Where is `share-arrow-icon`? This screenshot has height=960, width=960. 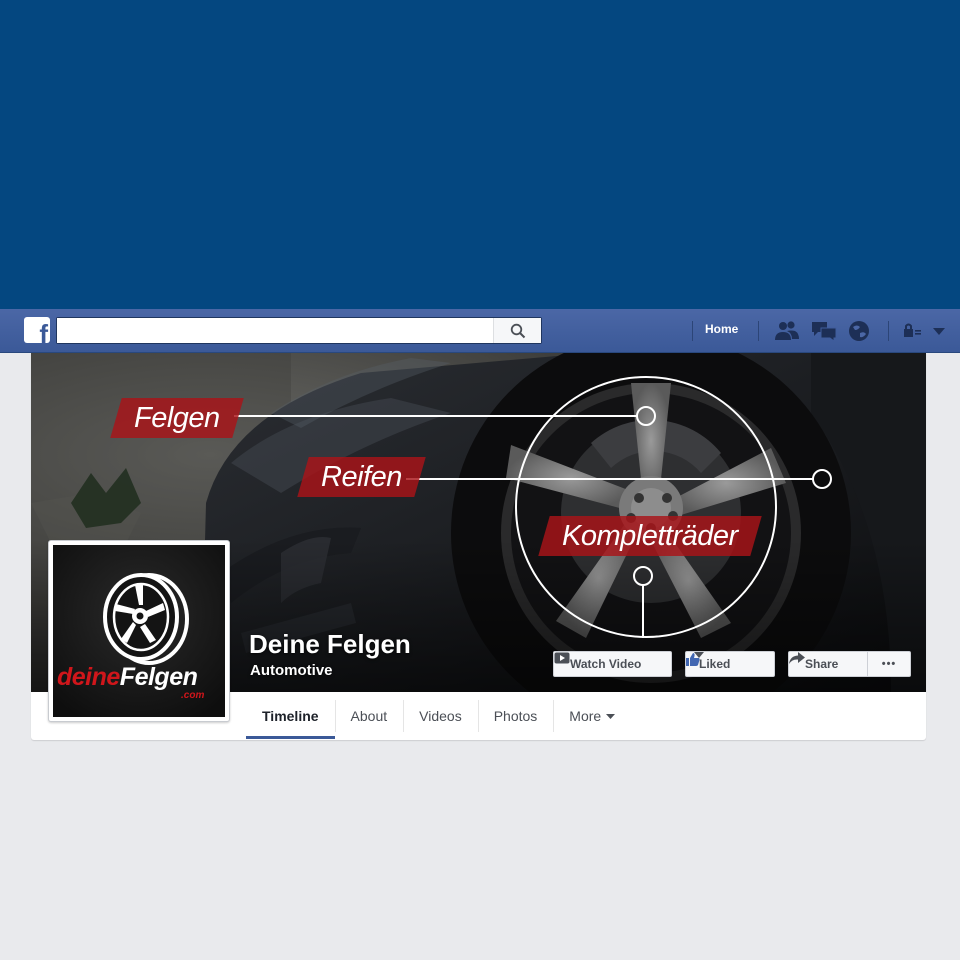 share-arrow-icon is located at coordinates (797, 658).